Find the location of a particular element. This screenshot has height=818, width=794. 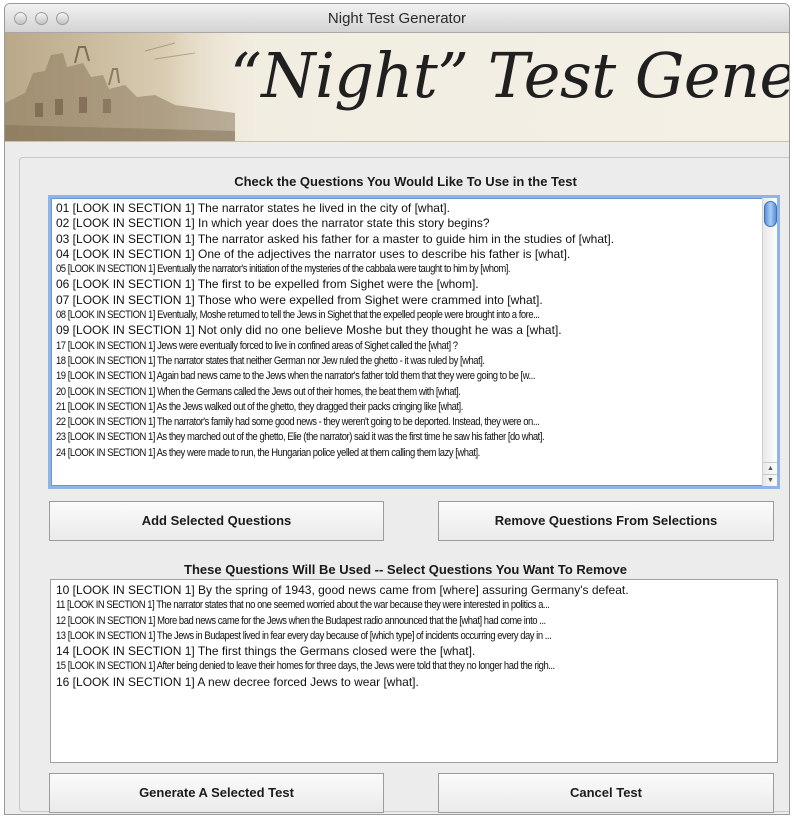

up-arrow-icon: ▲ is located at coordinates (770, 468).